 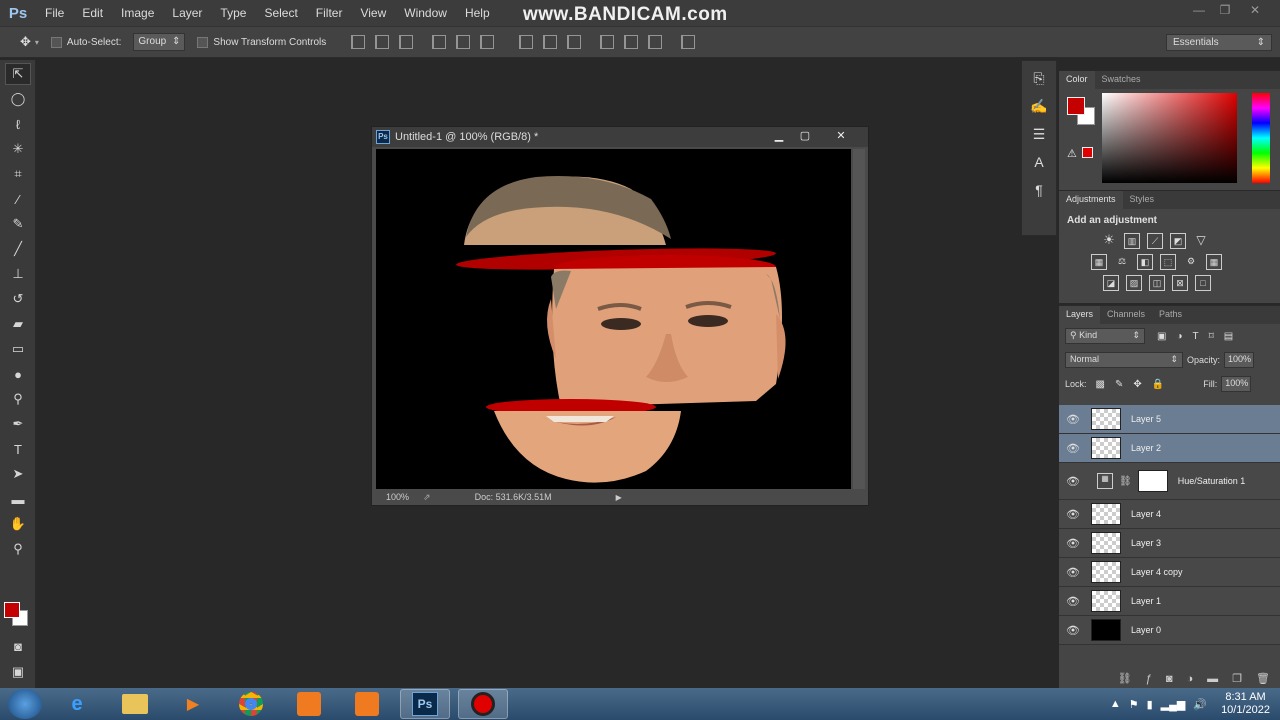 What do you see at coordinates (37, 42) in the screenshot?
I see `tool-preset-chevron-icon: ▾` at bounding box center [37, 42].